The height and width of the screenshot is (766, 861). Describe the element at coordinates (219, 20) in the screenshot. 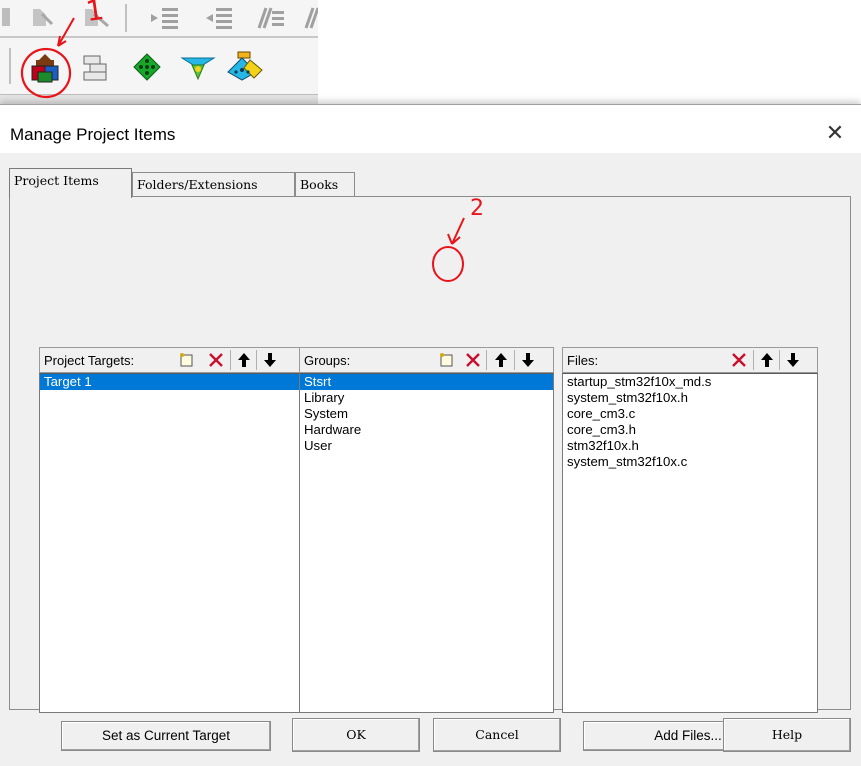

I see `unindent-icon` at that location.